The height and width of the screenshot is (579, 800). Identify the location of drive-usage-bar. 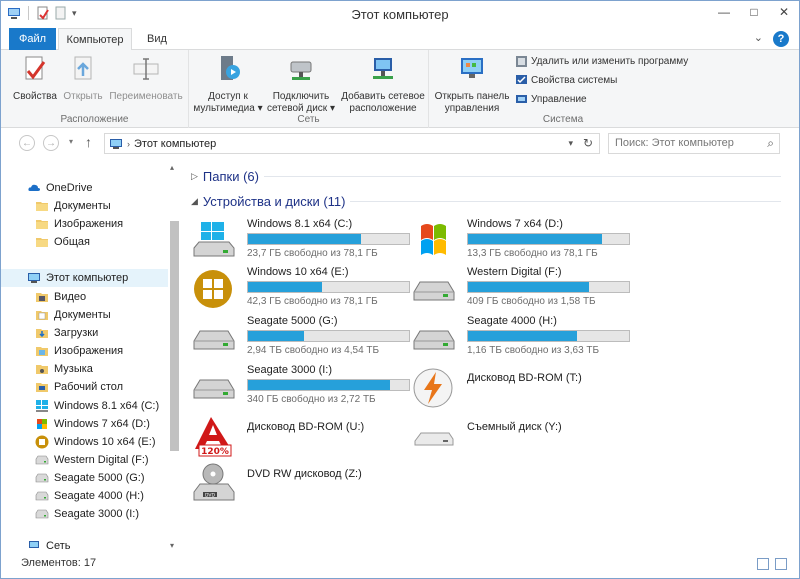
(328, 385).